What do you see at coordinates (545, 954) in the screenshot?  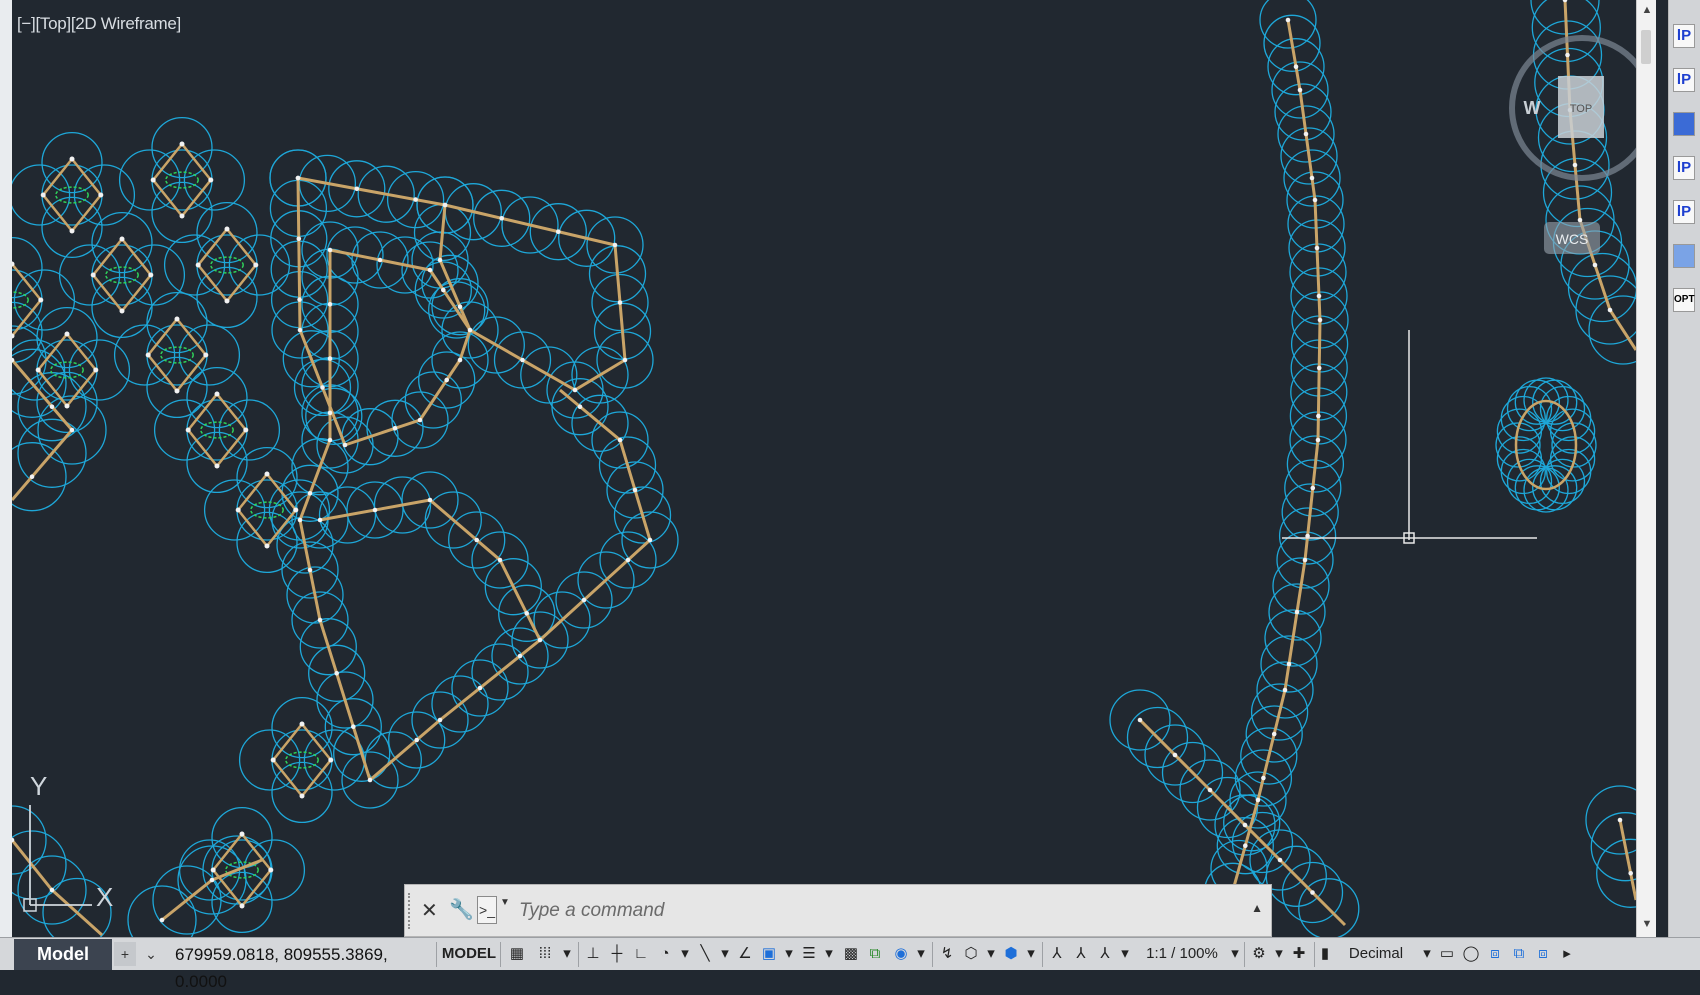 I see `snap-icon: ⁞⁞⁞` at bounding box center [545, 954].